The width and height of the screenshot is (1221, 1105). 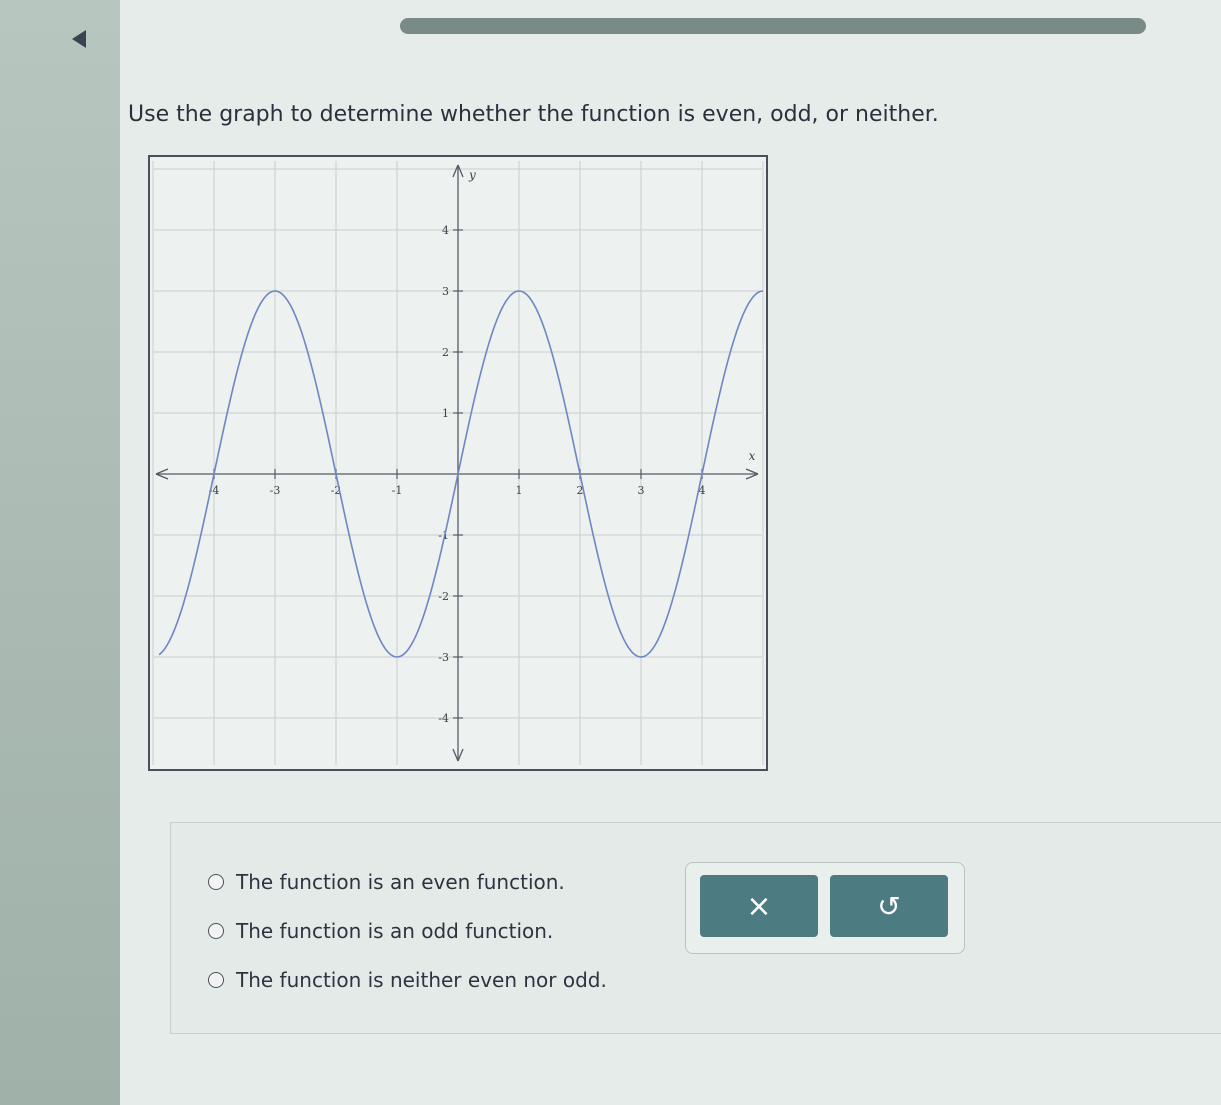 What do you see at coordinates (641, 490) in the screenshot?
I see `x-tick-label: 3` at bounding box center [641, 490].